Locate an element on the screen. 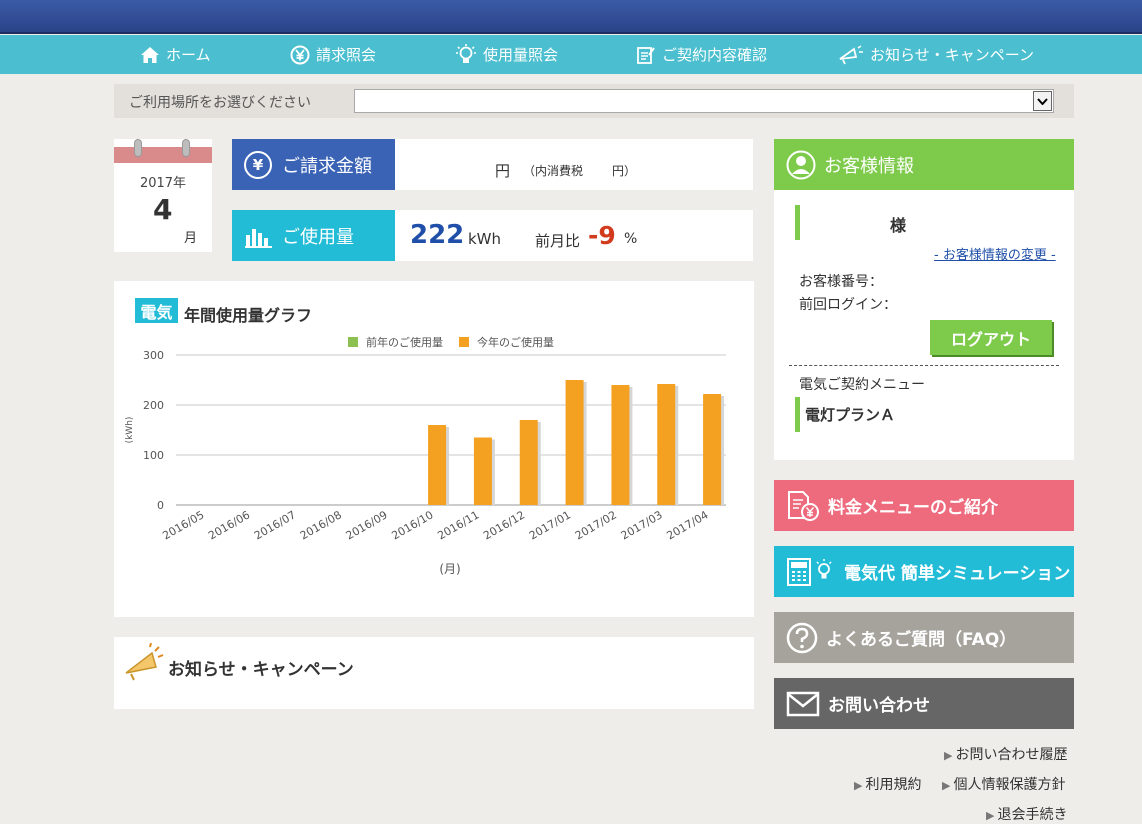 This screenshot has width=1142, height=824. simulation-button: 電気代 簡単シミュレーション is located at coordinates (924, 571).